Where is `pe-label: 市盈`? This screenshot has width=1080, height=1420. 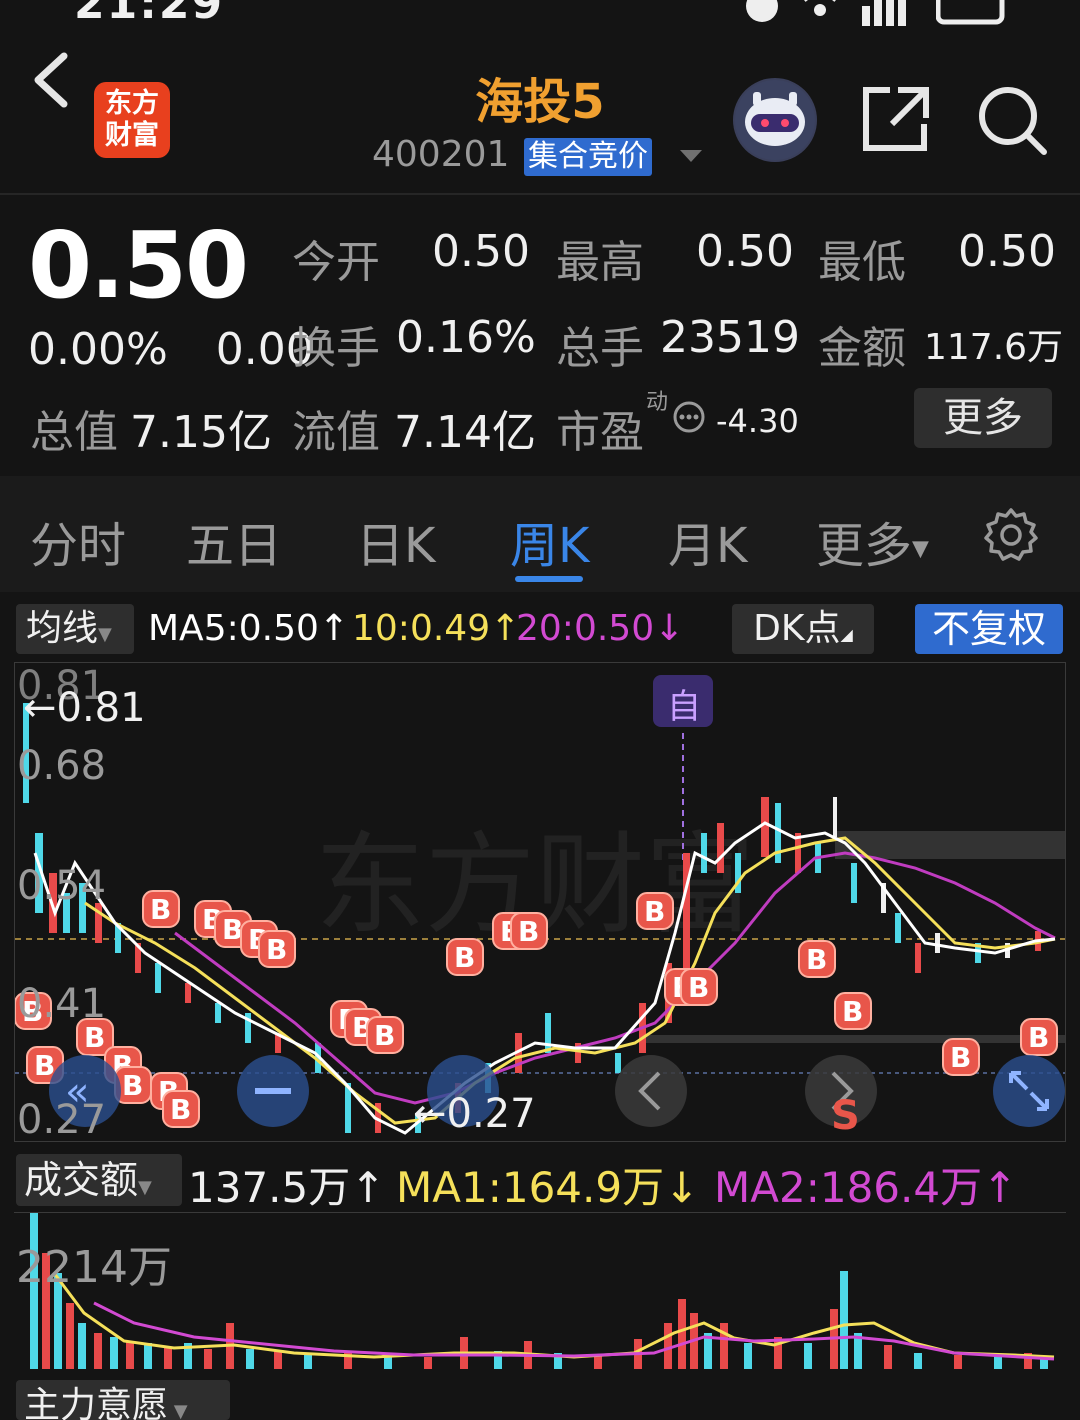
pe-label: 市盈 is located at coordinates (600, 432).